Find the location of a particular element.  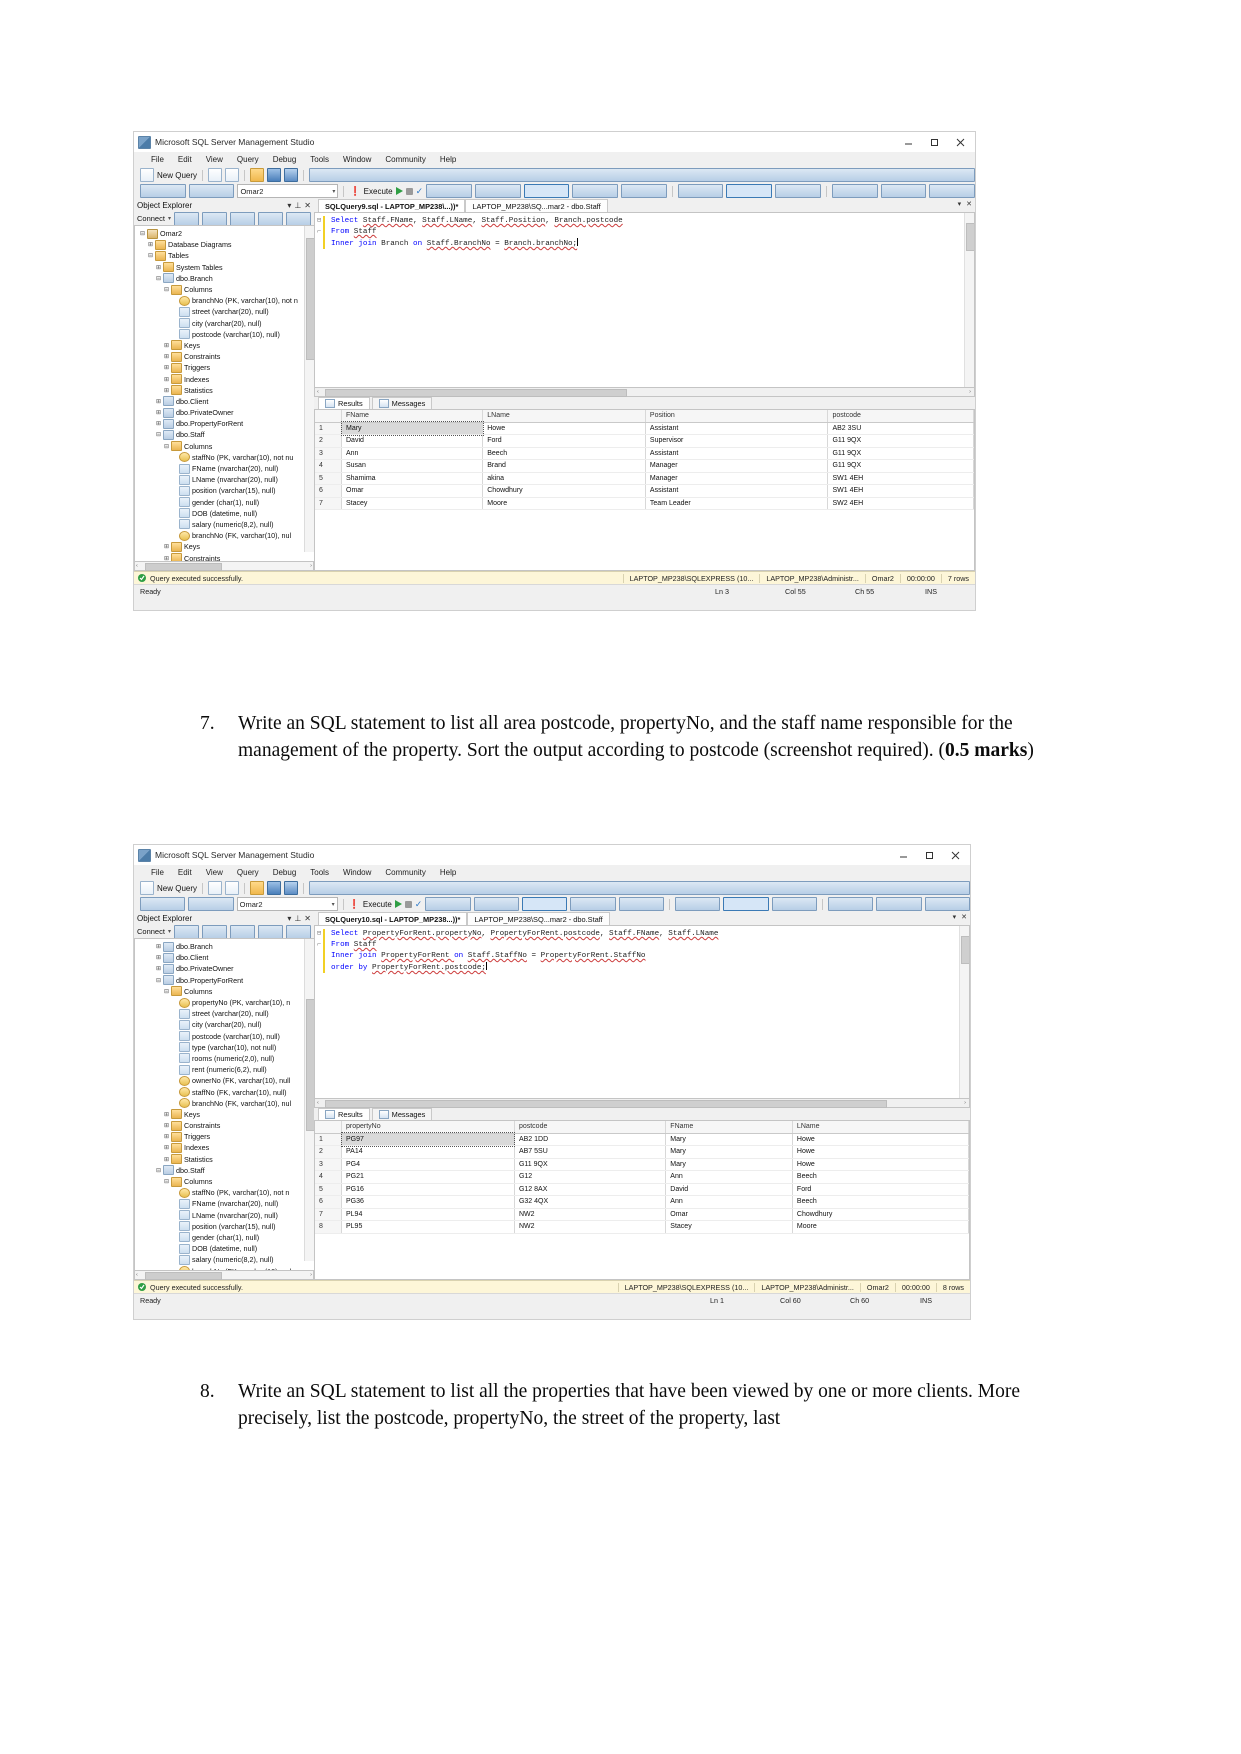

row-number: 3 is located at coordinates (328, 1164).